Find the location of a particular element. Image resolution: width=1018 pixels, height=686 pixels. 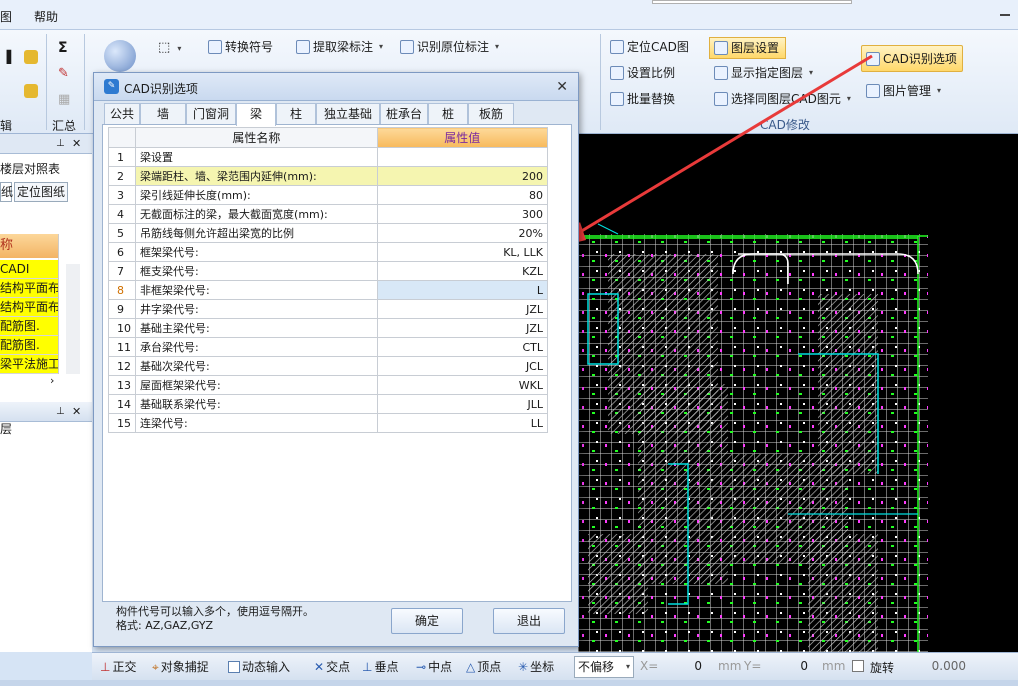

mid-icon: ⊸ is located at coordinates (421, 667).